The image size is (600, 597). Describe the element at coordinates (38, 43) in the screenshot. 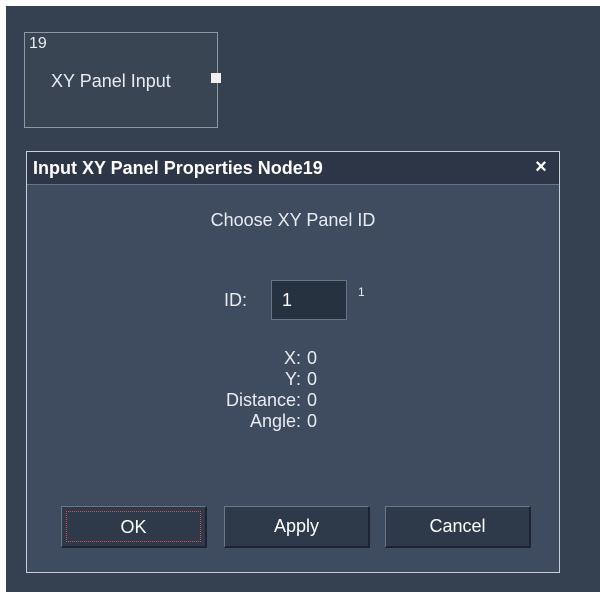

I see `node-id: 19` at that location.